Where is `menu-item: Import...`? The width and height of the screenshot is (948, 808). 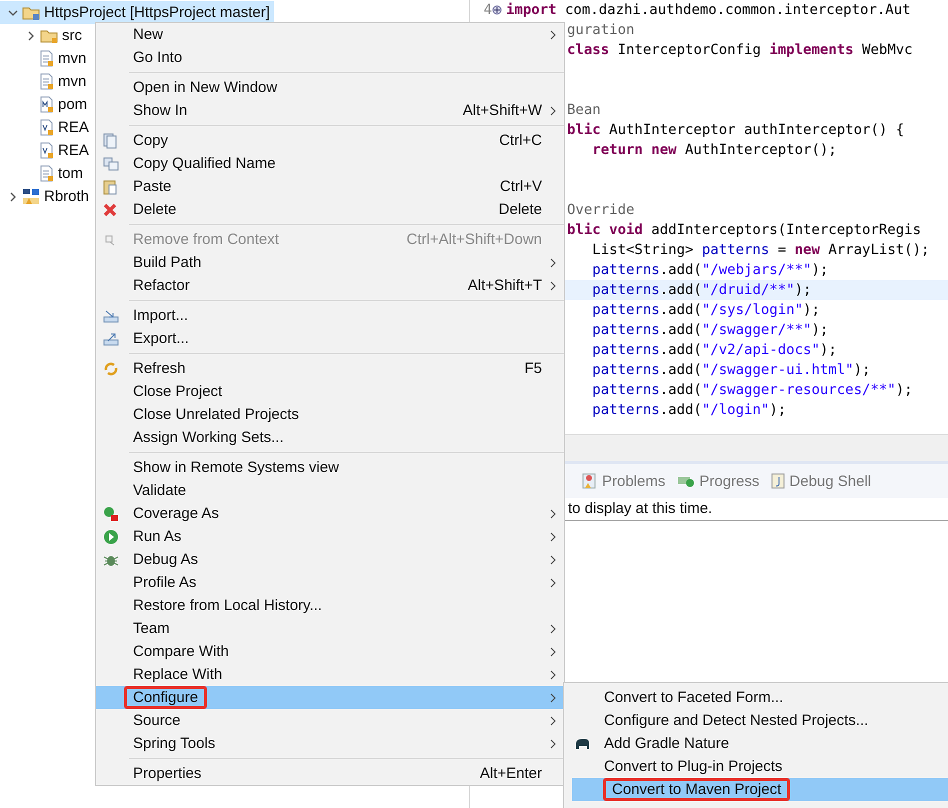 menu-item: Import... is located at coordinates (330, 315).